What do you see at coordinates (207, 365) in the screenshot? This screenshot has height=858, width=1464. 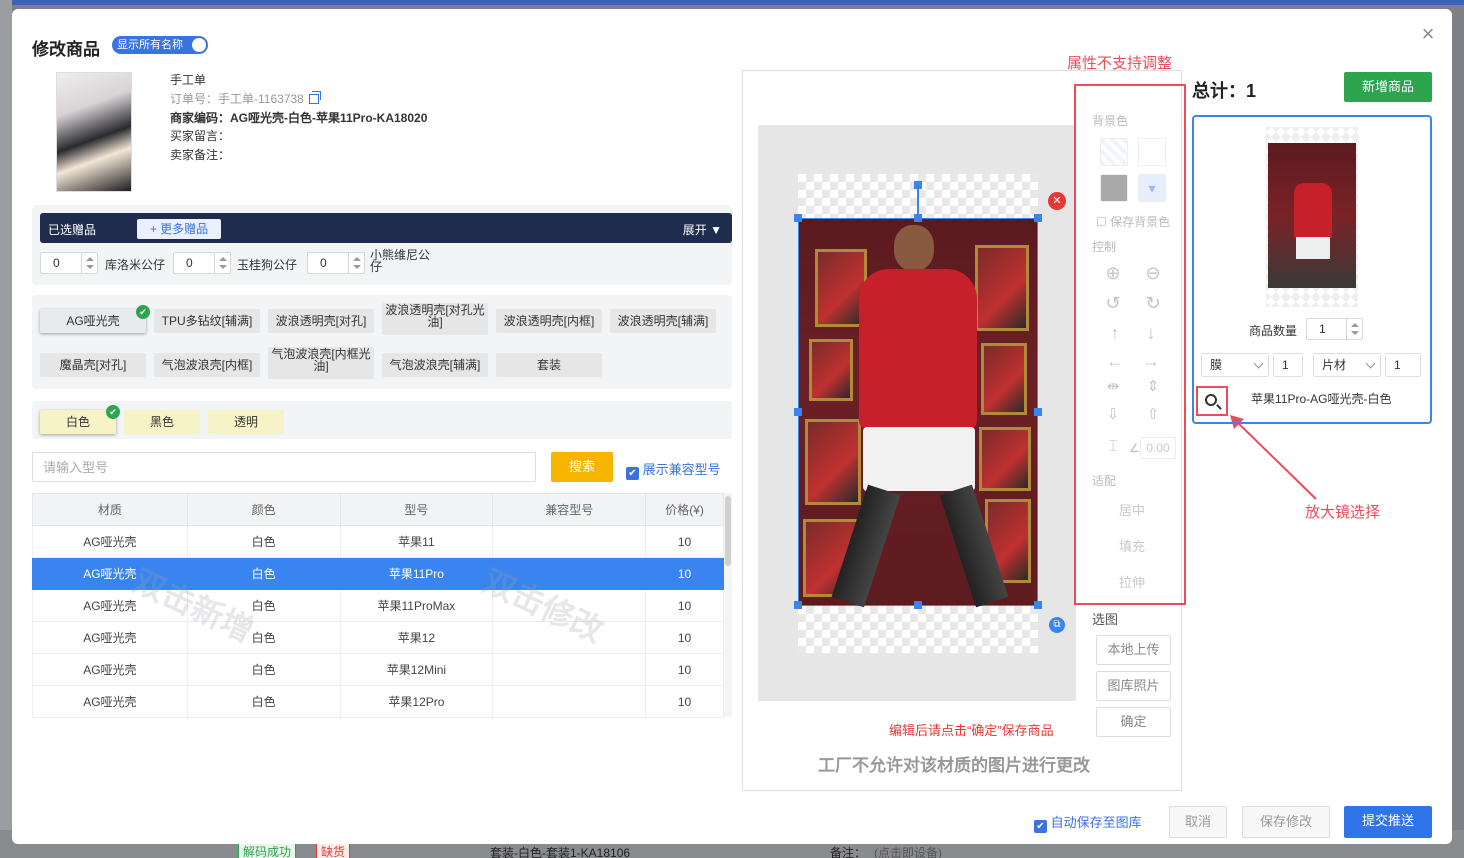 I see `material-chip-bubble-frame: 气泡波浪壳[内框]` at bounding box center [207, 365].